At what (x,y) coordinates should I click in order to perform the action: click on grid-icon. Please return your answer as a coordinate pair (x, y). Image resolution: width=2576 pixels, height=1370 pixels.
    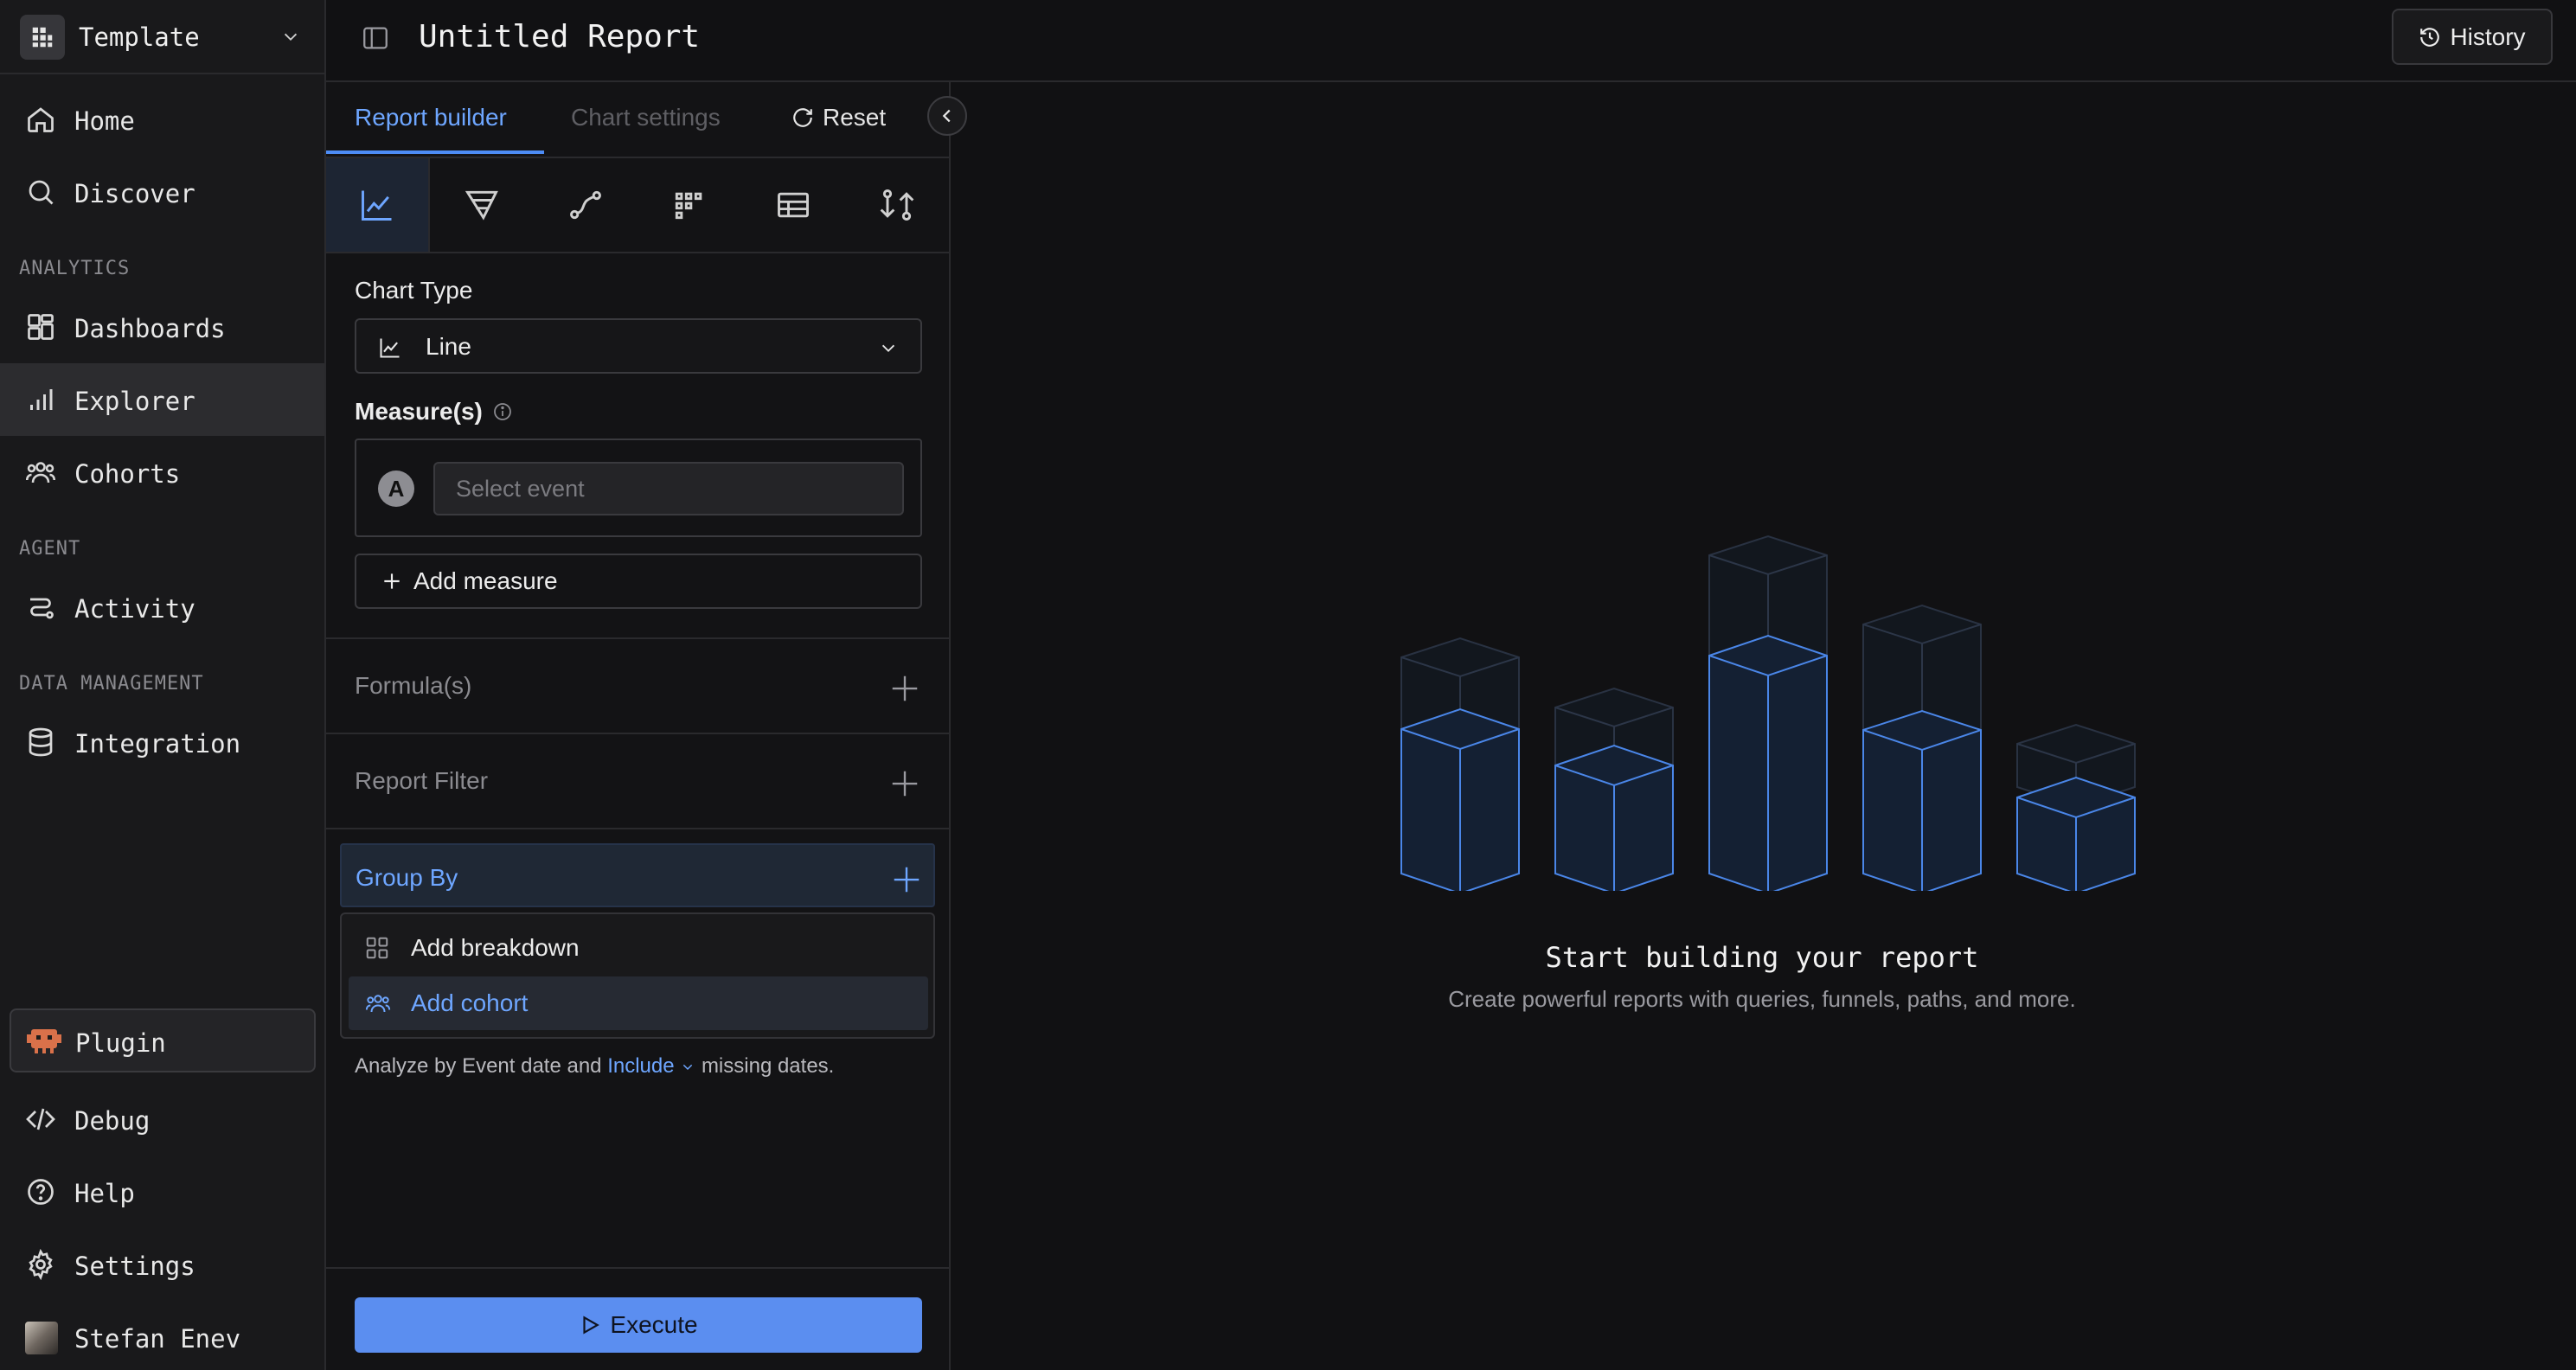
    Looking at the image, I should click on (42, 37).